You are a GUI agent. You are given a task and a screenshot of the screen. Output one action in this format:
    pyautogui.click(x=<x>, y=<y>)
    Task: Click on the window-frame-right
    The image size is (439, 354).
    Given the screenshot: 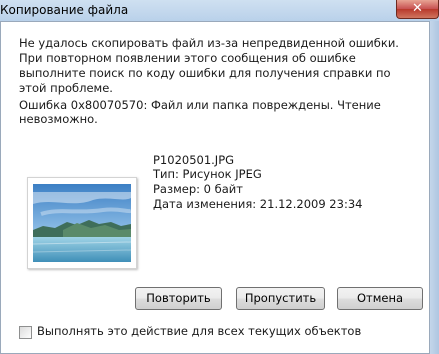 What is the action you would take?
    pyautogui.click(x=434, y=187)
    